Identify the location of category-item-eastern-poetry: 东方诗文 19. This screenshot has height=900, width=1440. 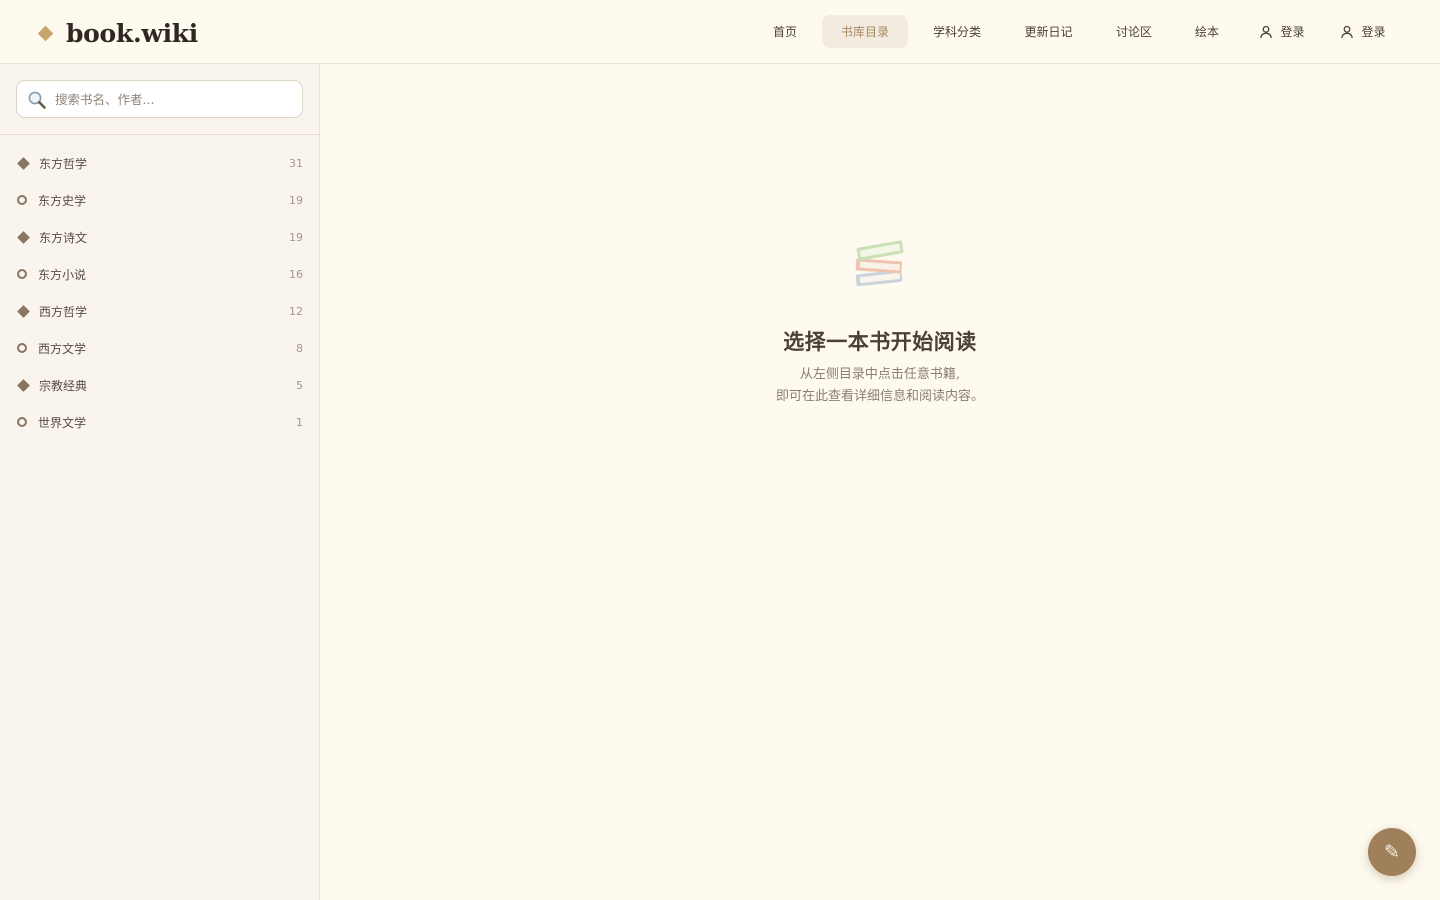
(159, 237).